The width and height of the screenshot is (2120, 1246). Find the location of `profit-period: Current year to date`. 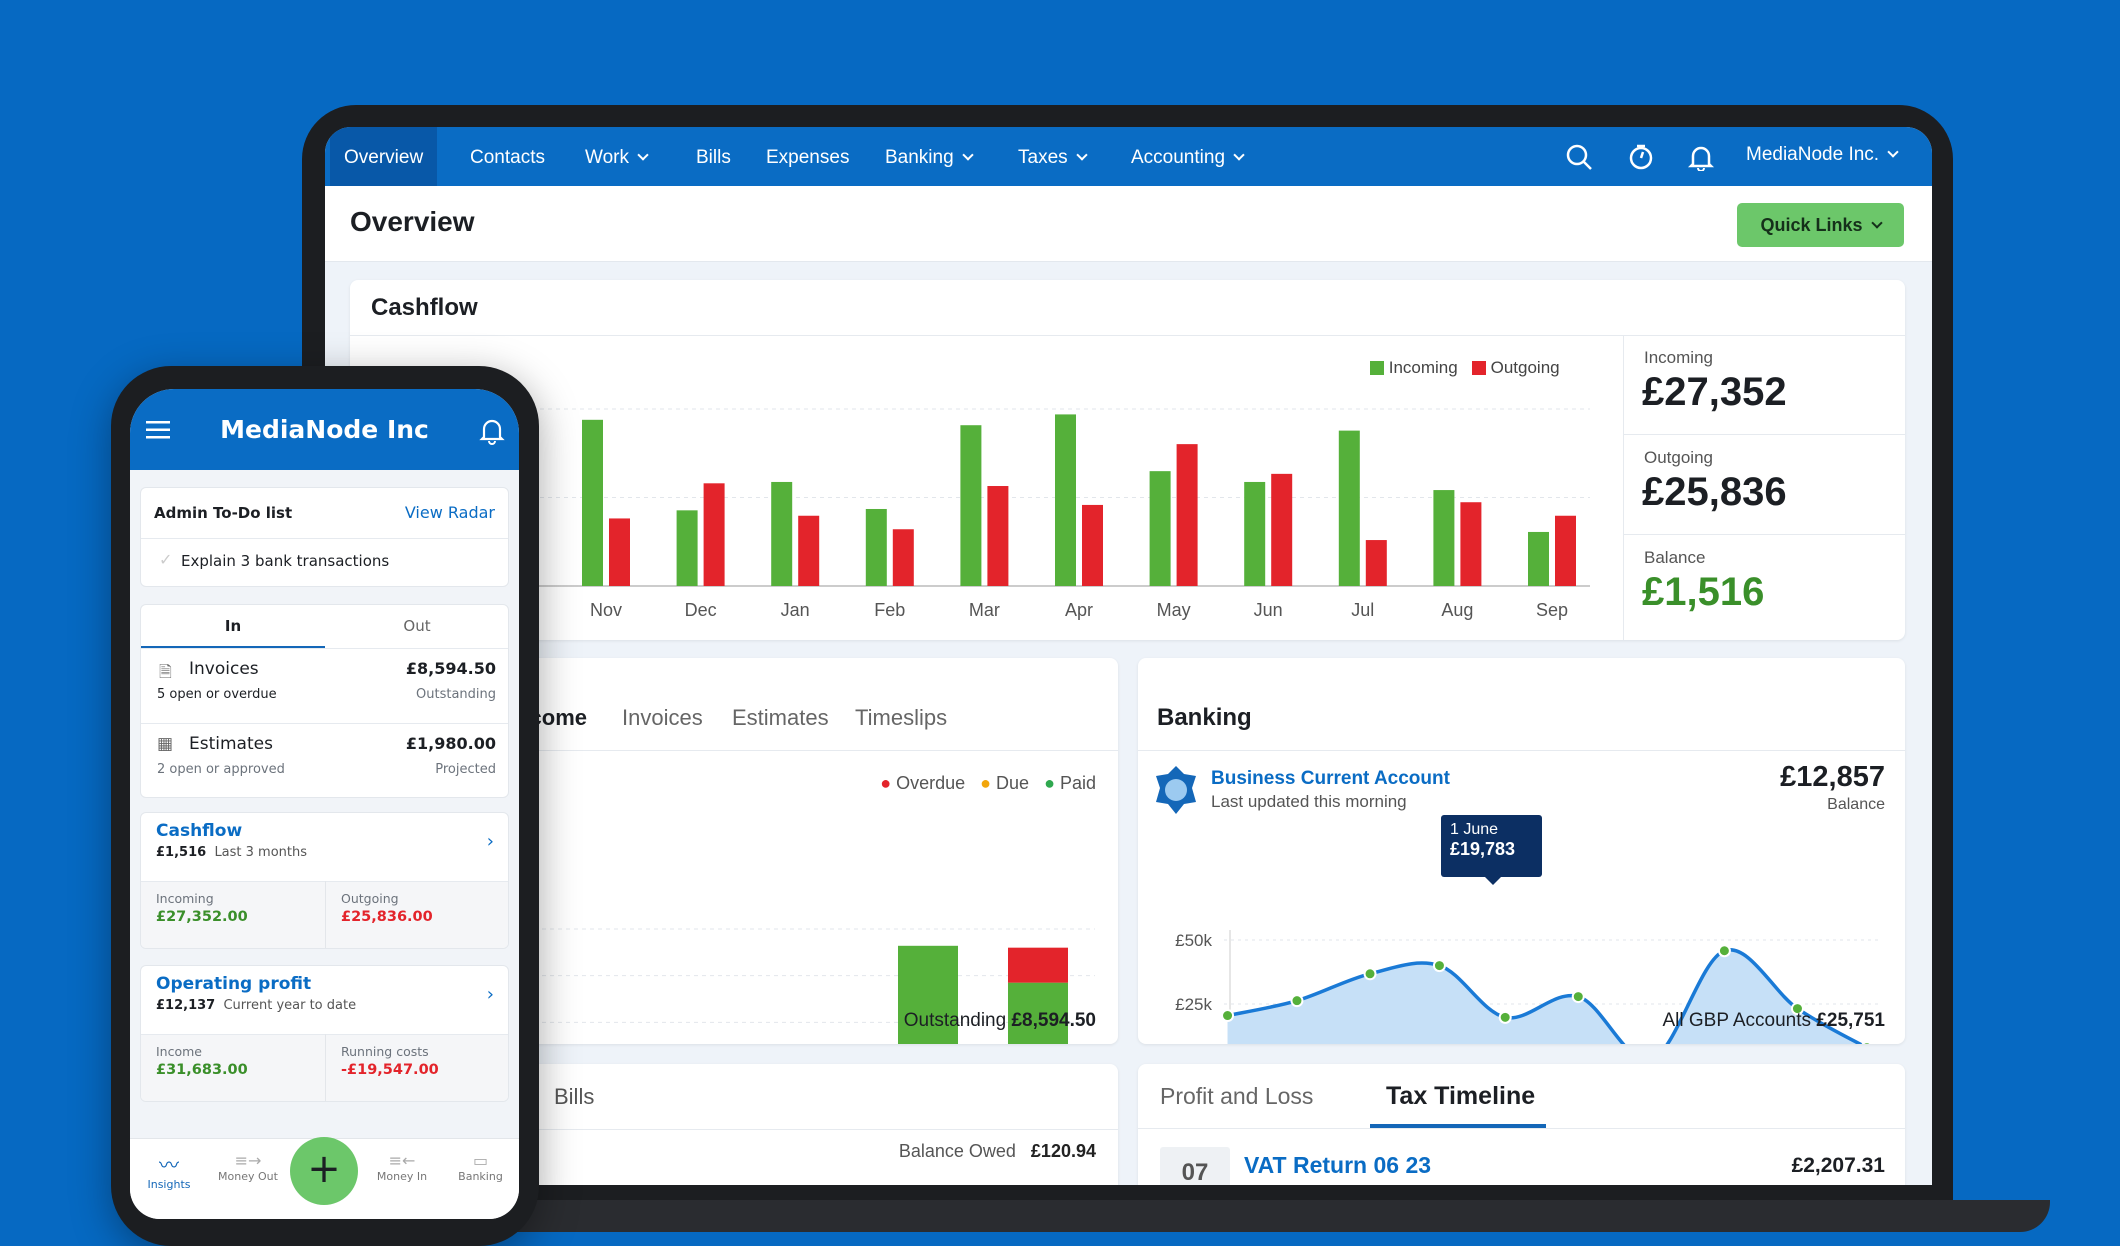

profit-period: Current year to date is located at coordinates (290, 1005).